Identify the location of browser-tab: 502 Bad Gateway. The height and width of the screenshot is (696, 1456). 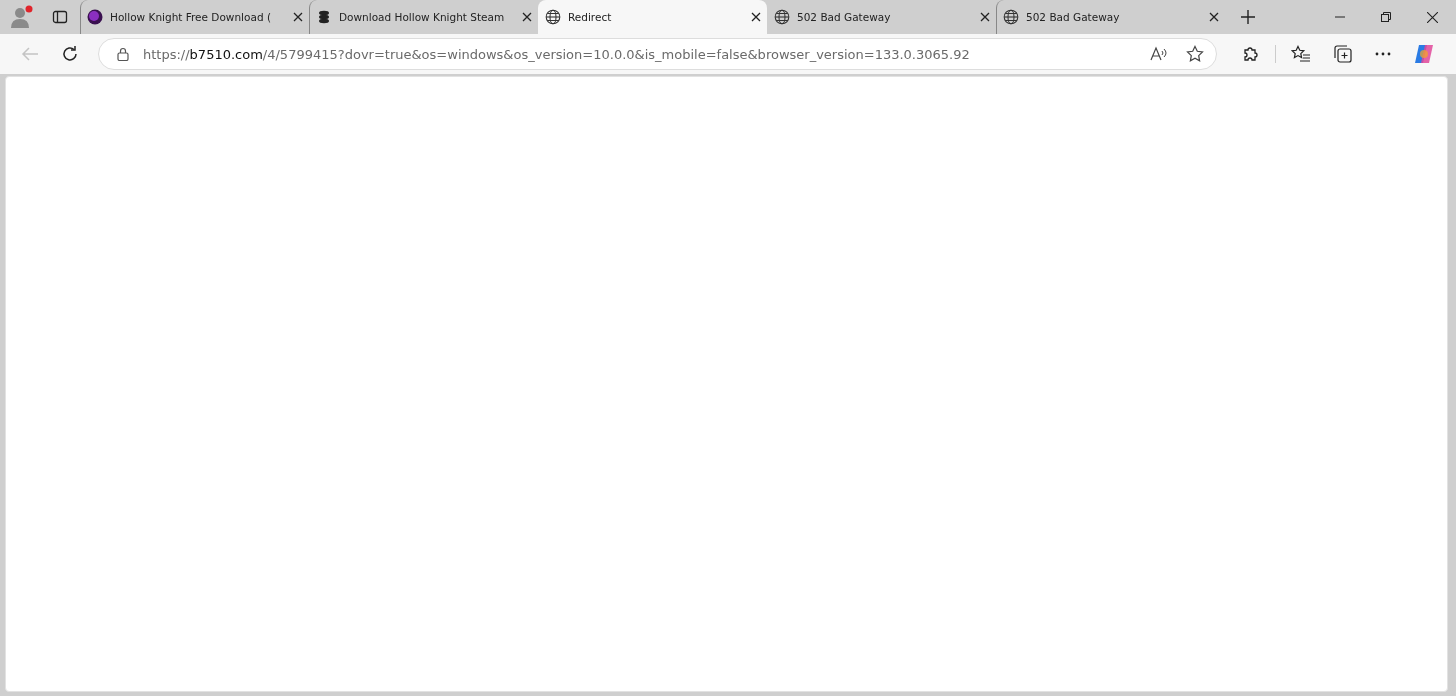
(881, 17).